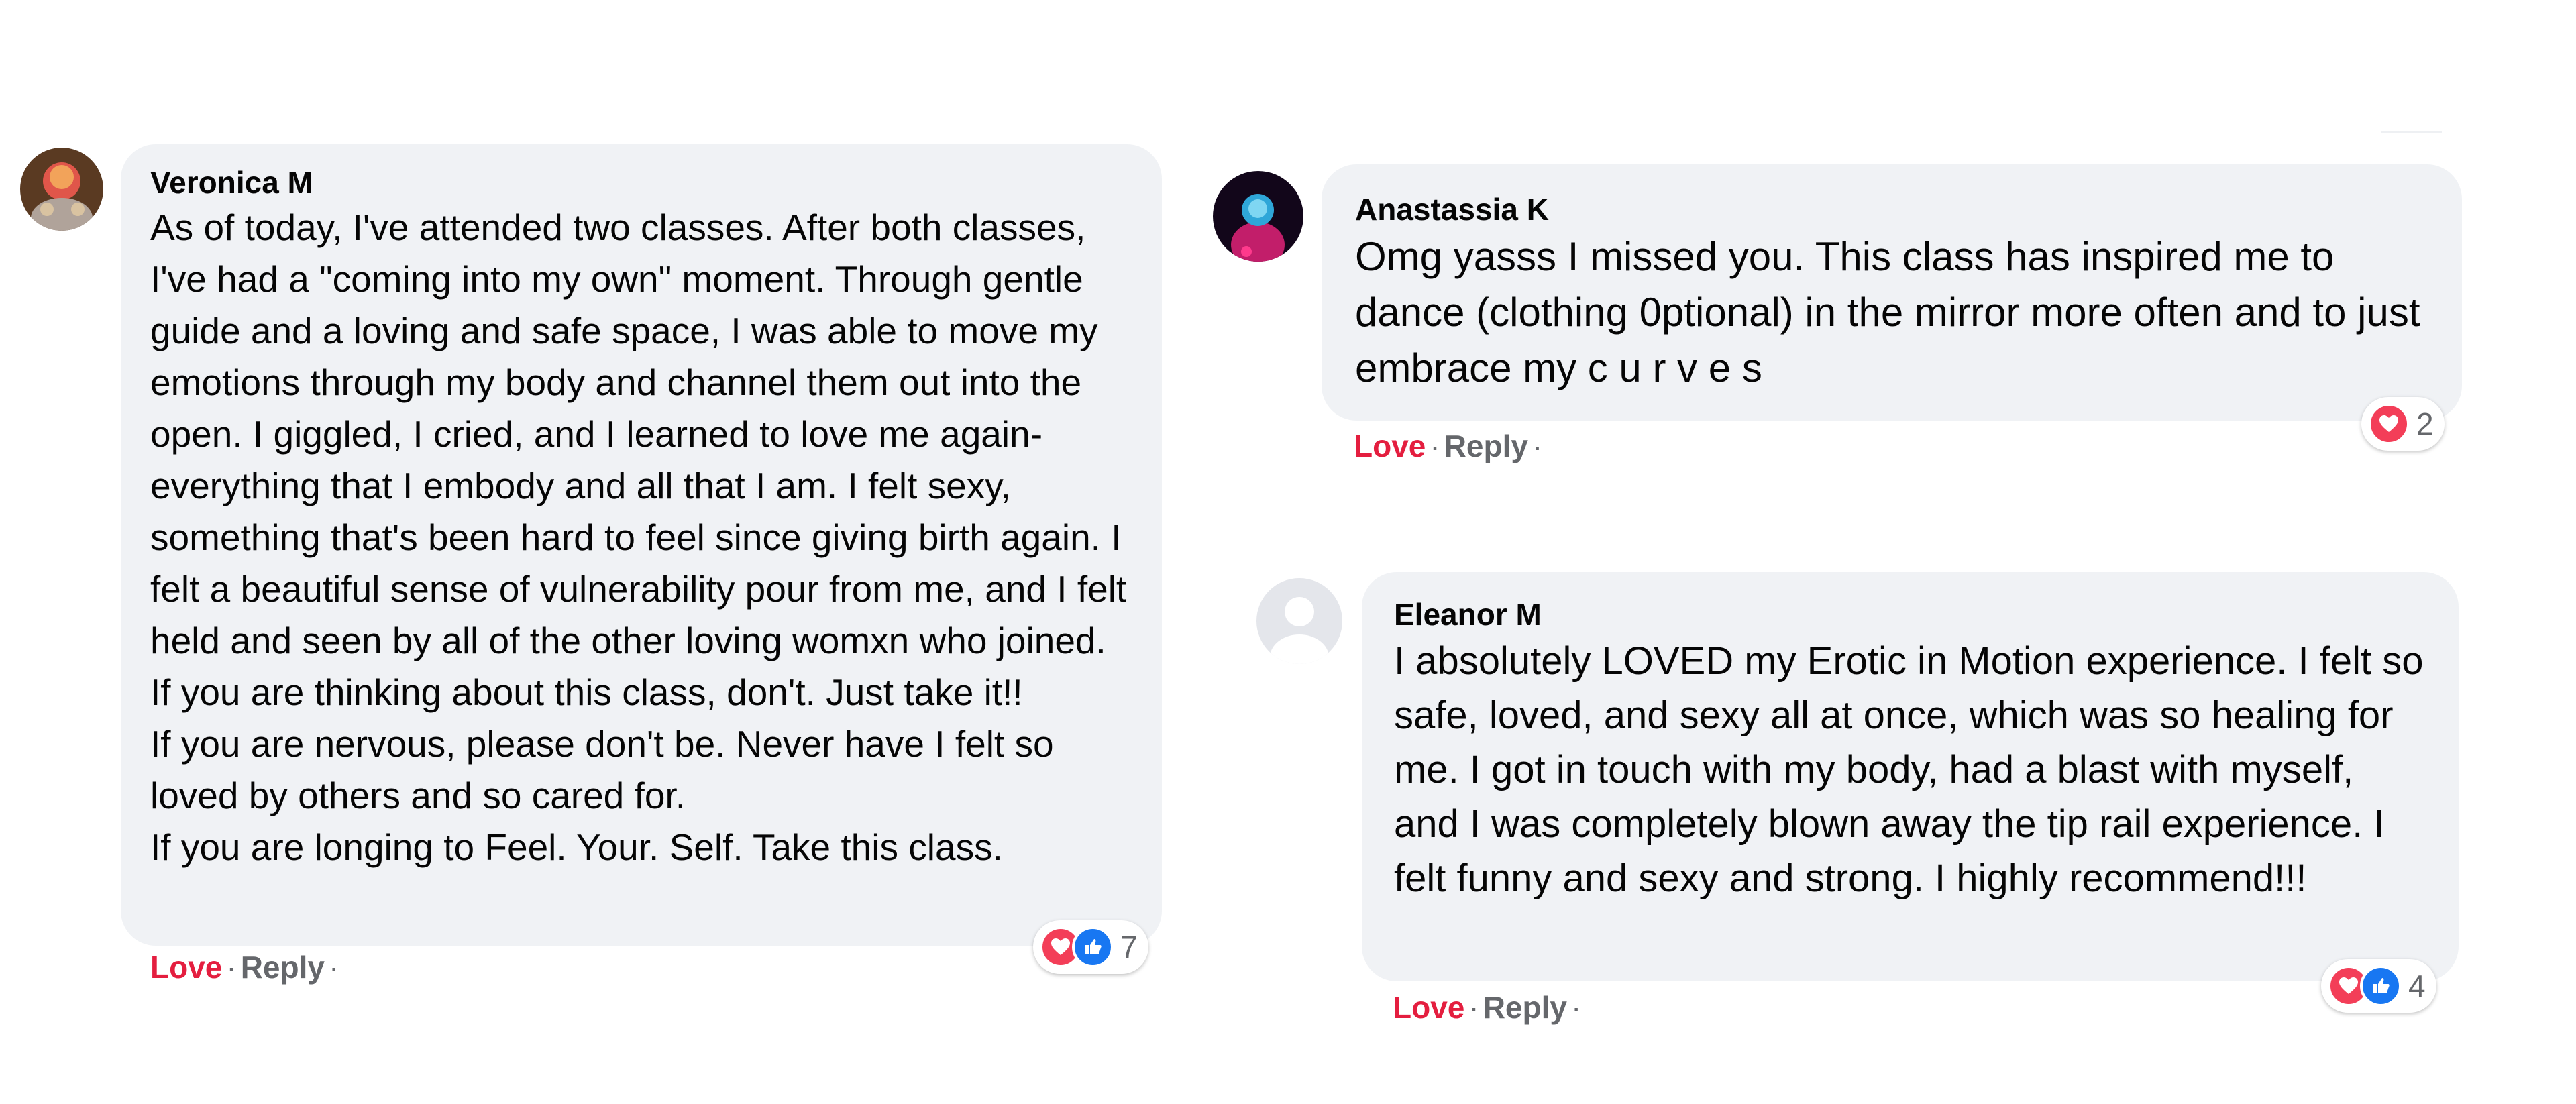  I want to click on reaction-summary: 4, so click(2378, 986).